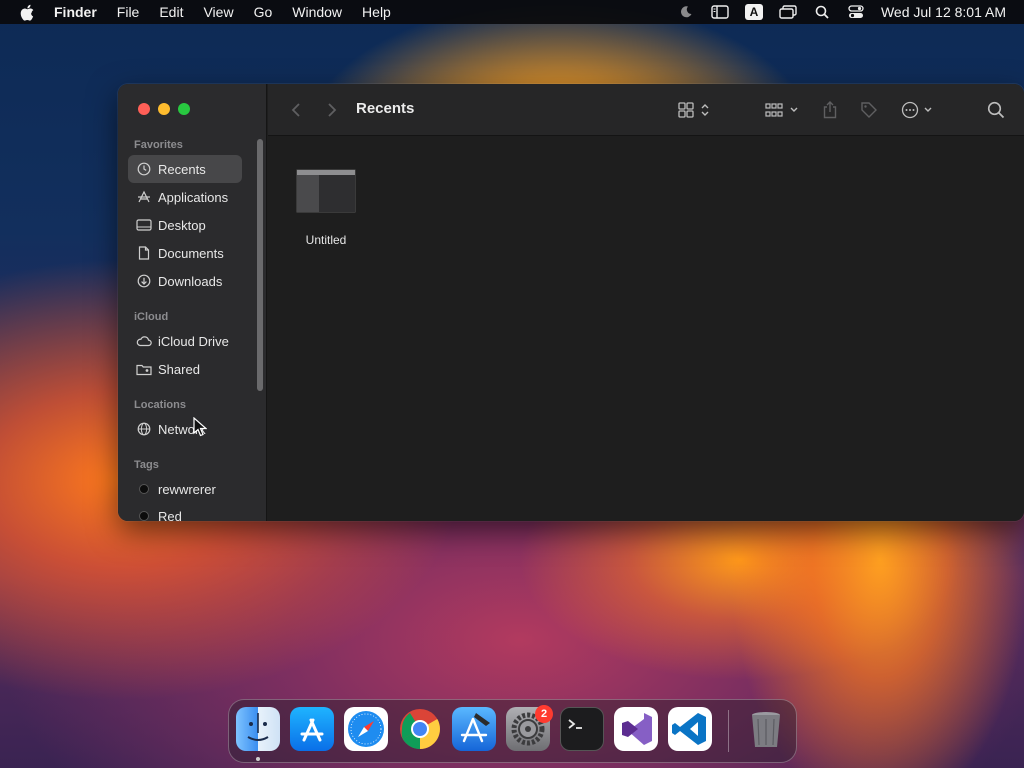 This screenshot has height=768, width=1024. I want to click on globe-icon, so click(144, 429).